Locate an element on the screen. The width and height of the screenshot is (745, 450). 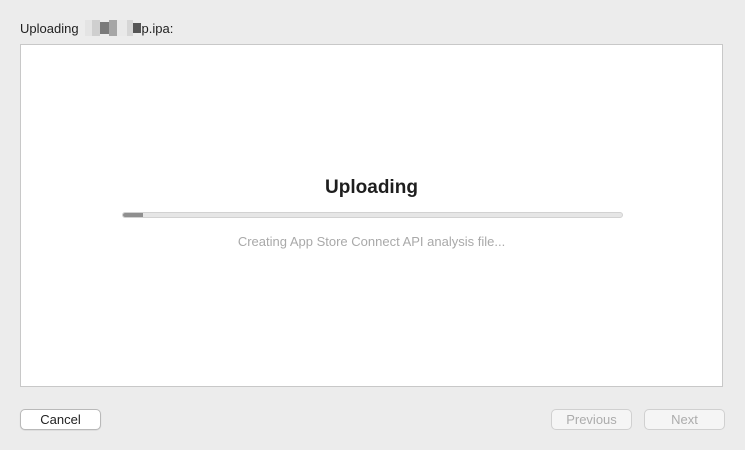
upload-progress-bar is located at coordinates (372, 215).